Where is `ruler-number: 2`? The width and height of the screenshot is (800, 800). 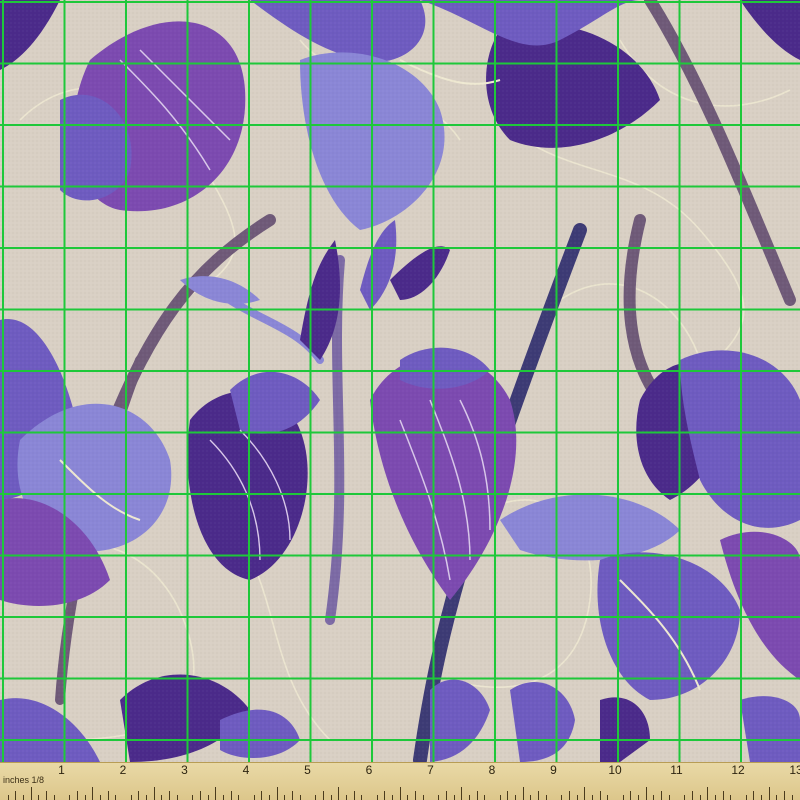 ruler-number: 2 is located at coordinates (123, 770).